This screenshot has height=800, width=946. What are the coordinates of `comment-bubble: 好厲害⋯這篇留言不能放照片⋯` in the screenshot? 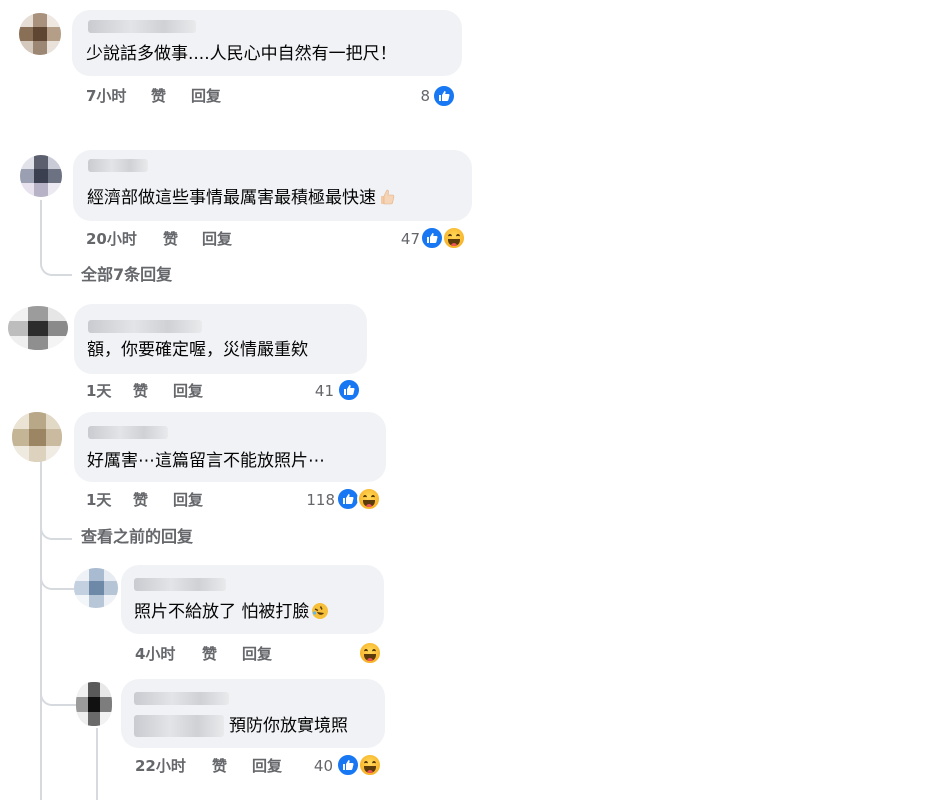 It's located at (230, 447).